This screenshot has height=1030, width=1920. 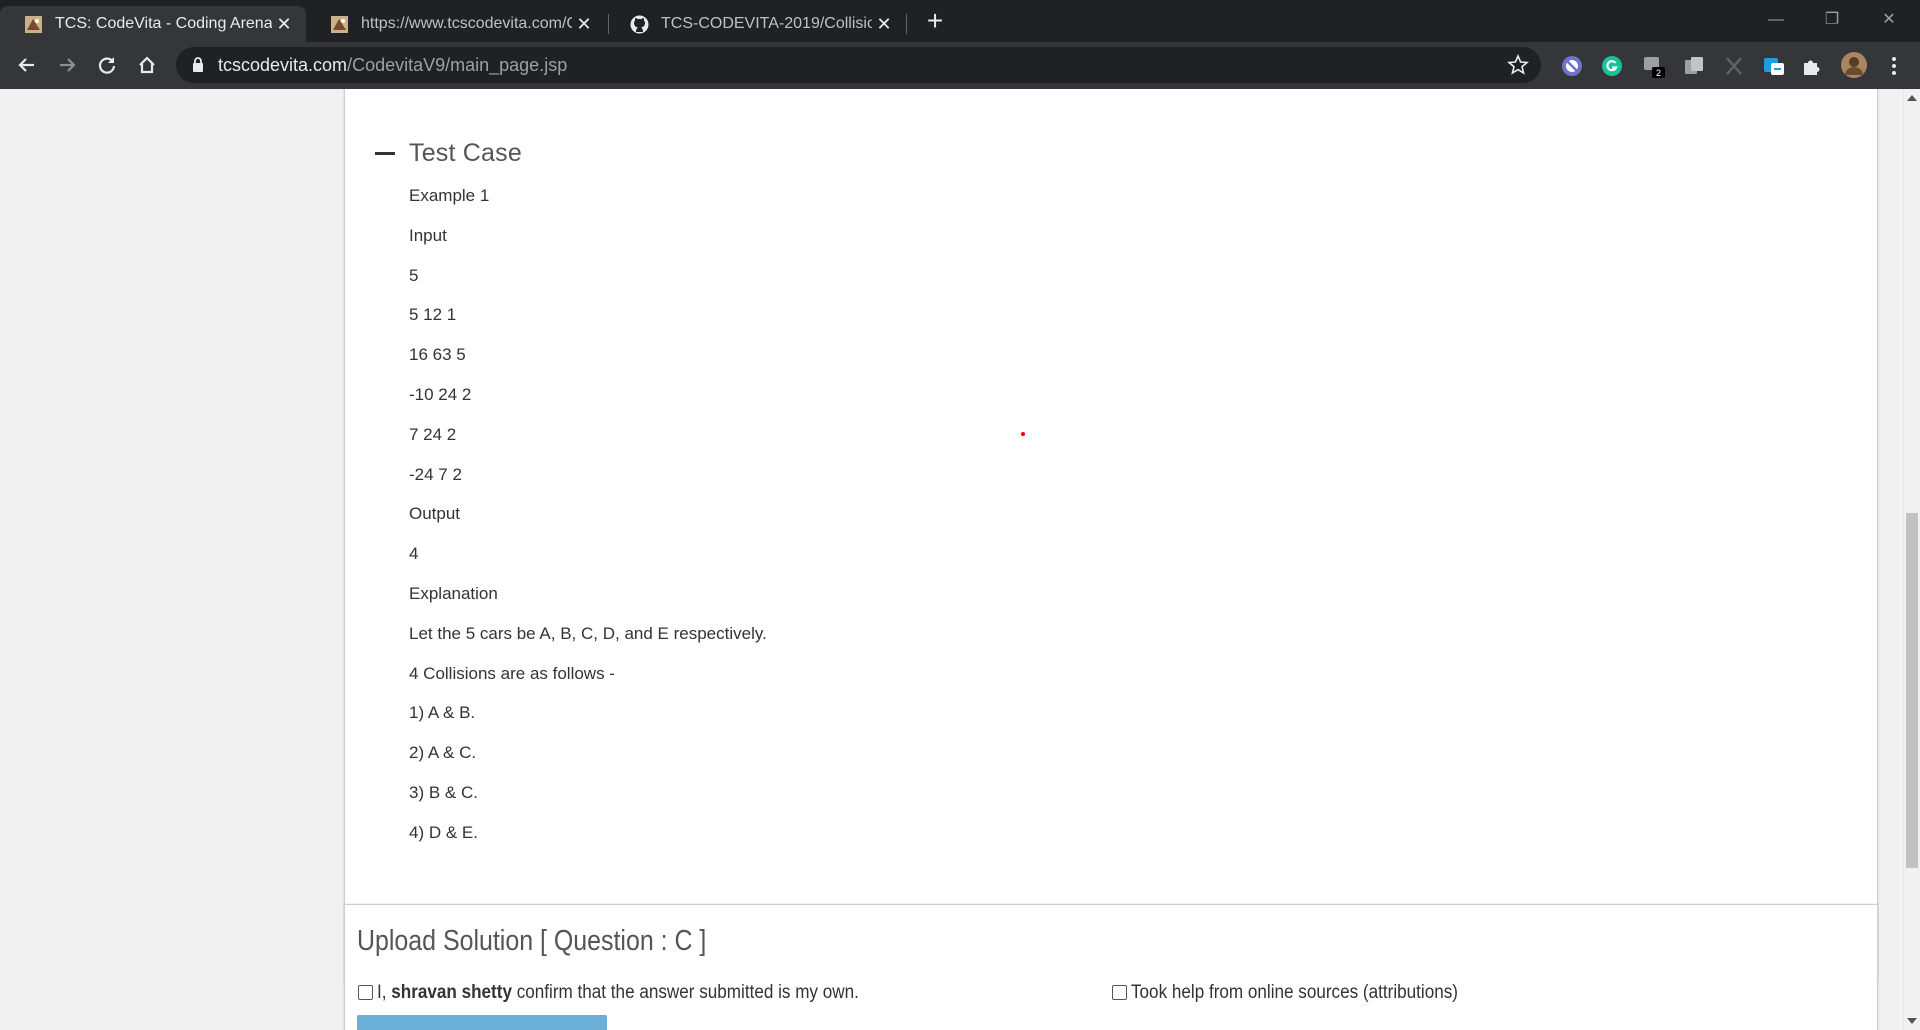 I want to click on grammarly-icon, so click(x=1612, y=66).